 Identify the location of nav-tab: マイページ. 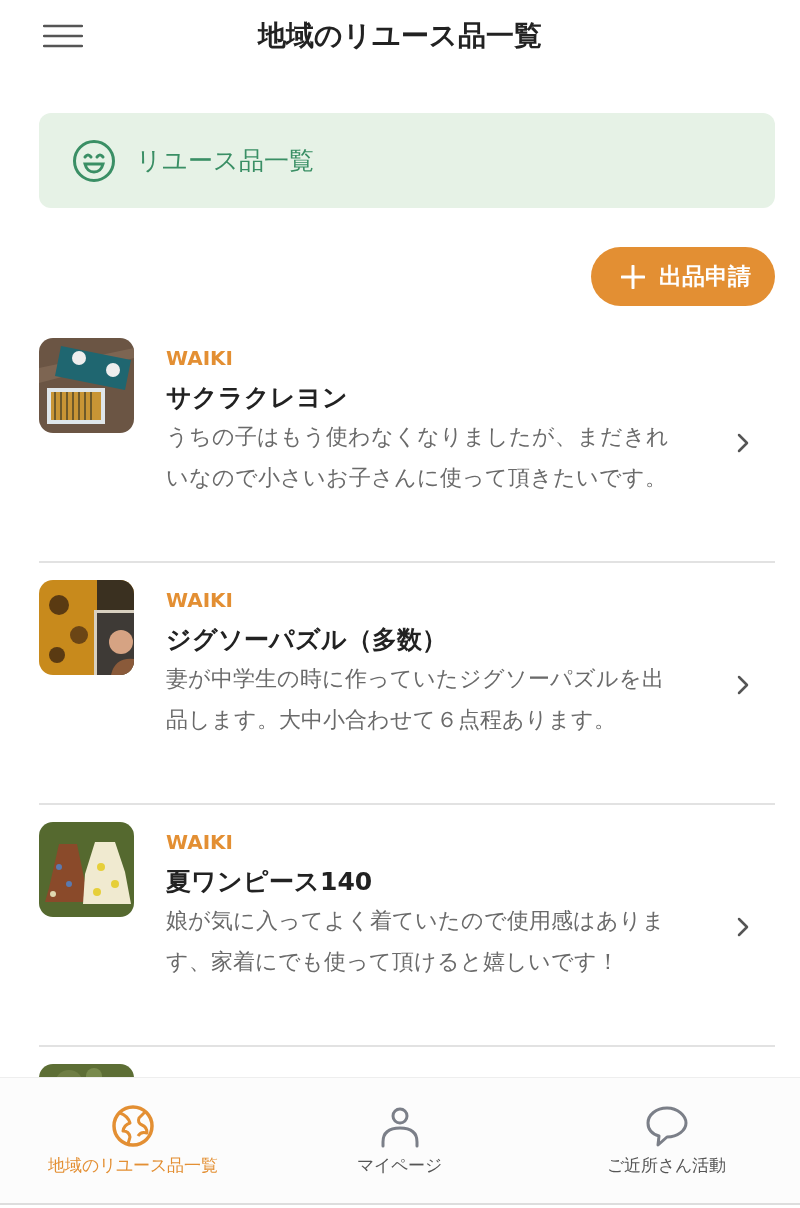
(400, 1140).